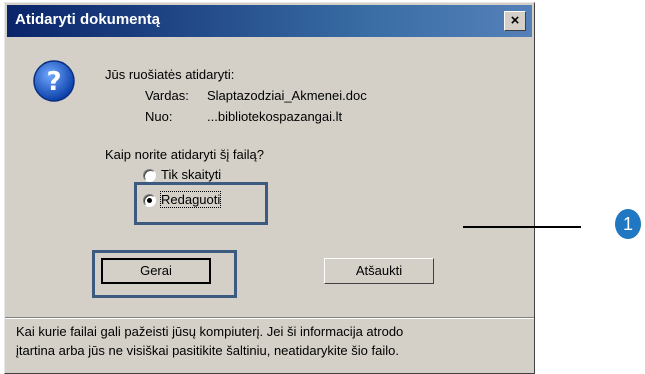 This screenshot has height=374, width=645. Describe the element at coordinates (628, 224) in the screenshot. I see `callout-number: 1` at that location.